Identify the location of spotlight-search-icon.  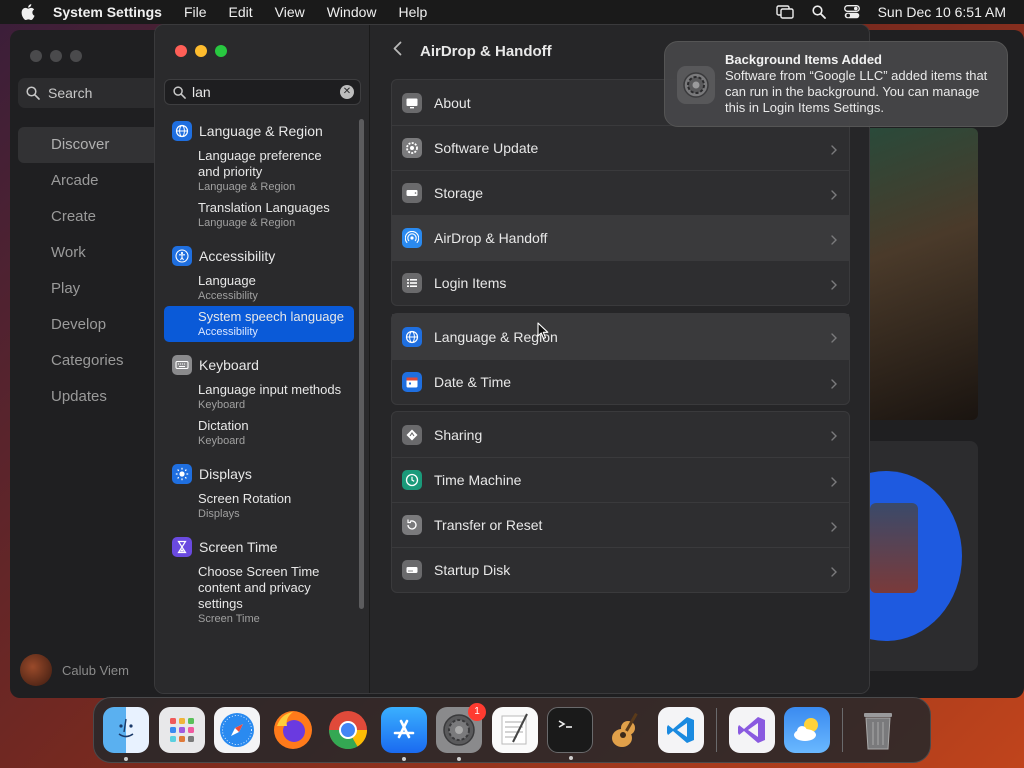
(818, 12).